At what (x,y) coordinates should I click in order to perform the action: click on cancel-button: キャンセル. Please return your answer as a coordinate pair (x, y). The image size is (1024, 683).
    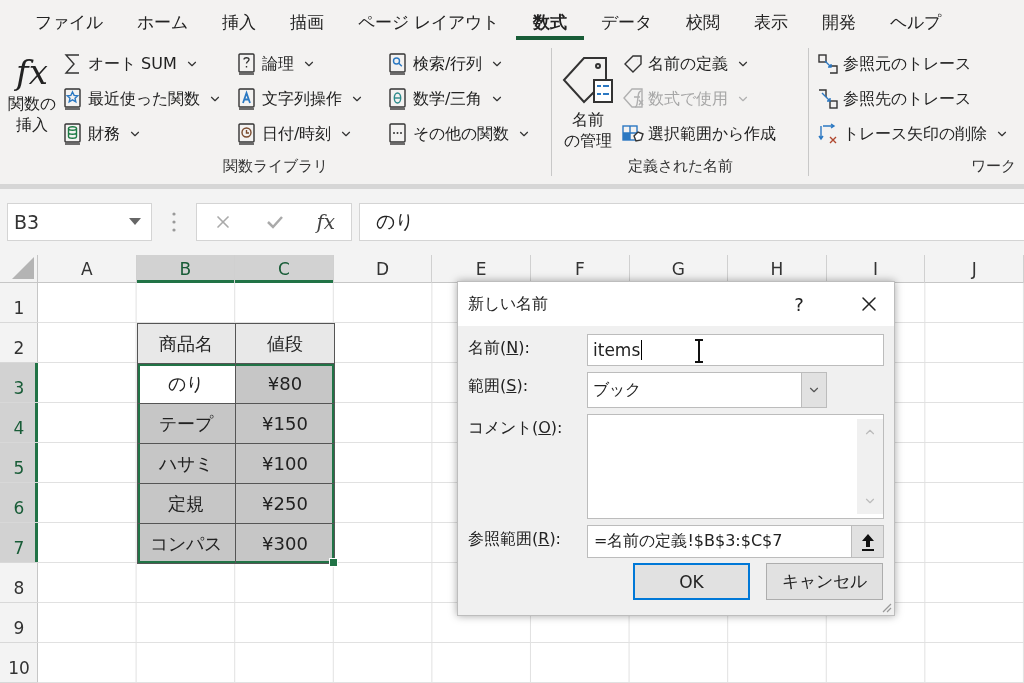
    Looking at the image, I should click on (824, 581).